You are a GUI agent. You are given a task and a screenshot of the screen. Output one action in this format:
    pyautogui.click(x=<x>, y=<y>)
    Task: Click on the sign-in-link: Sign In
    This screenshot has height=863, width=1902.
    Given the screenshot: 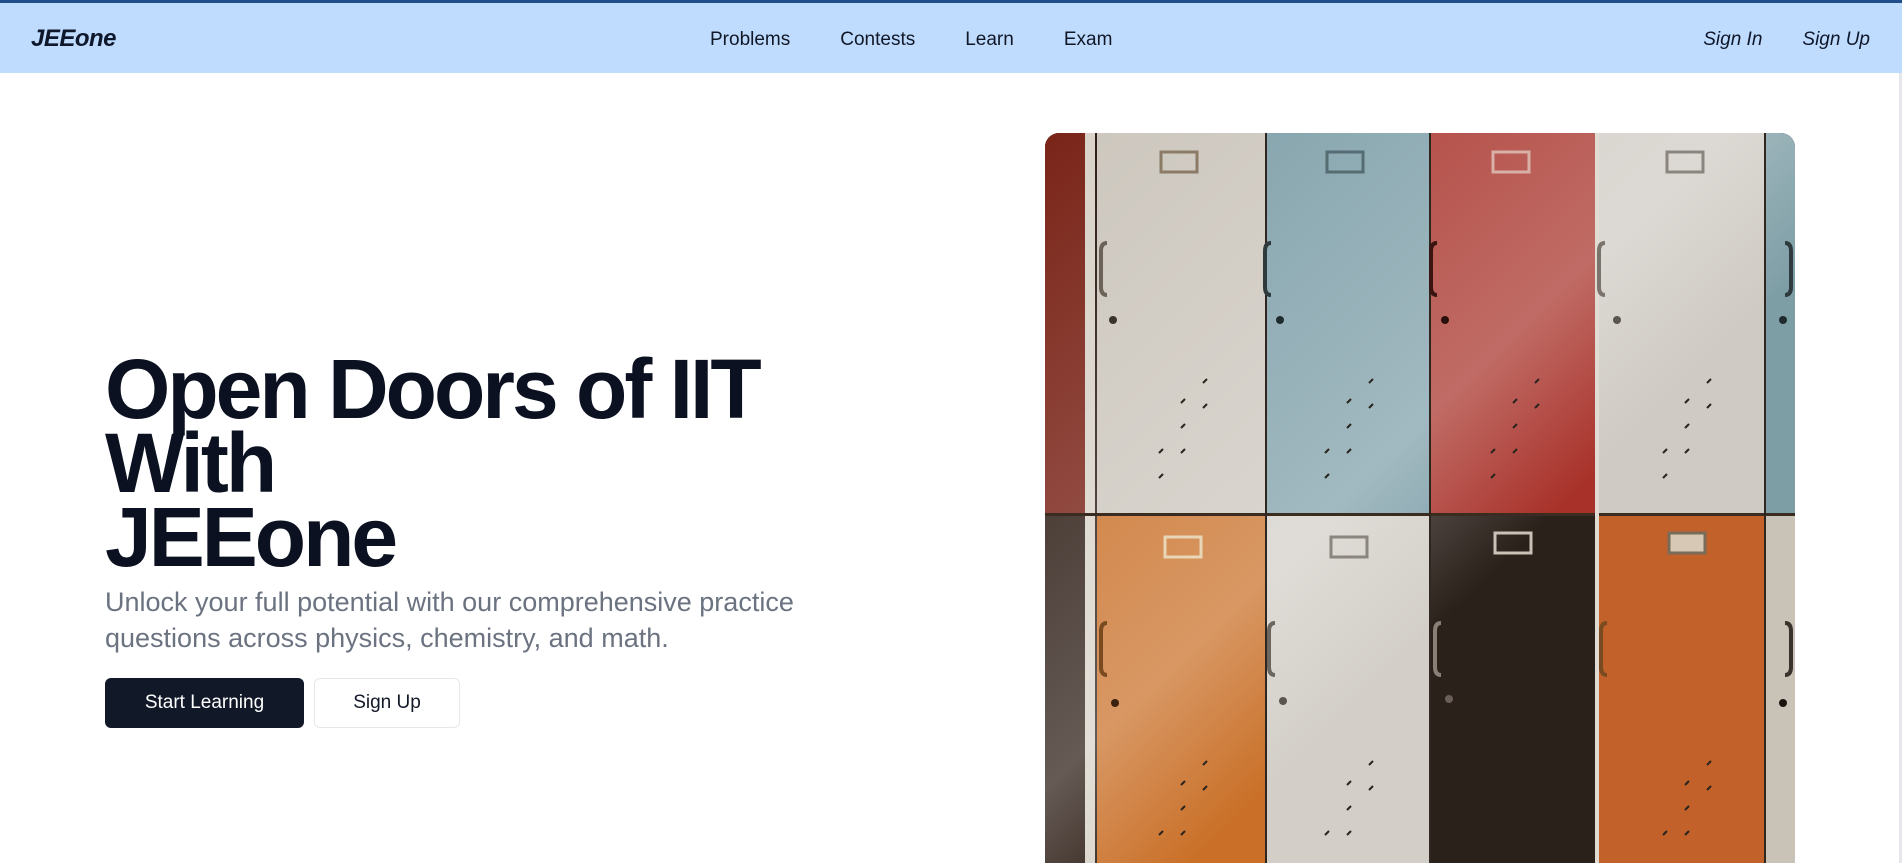 What is the action you would take?
    pyautogui.click(x=1732, y=40)
    